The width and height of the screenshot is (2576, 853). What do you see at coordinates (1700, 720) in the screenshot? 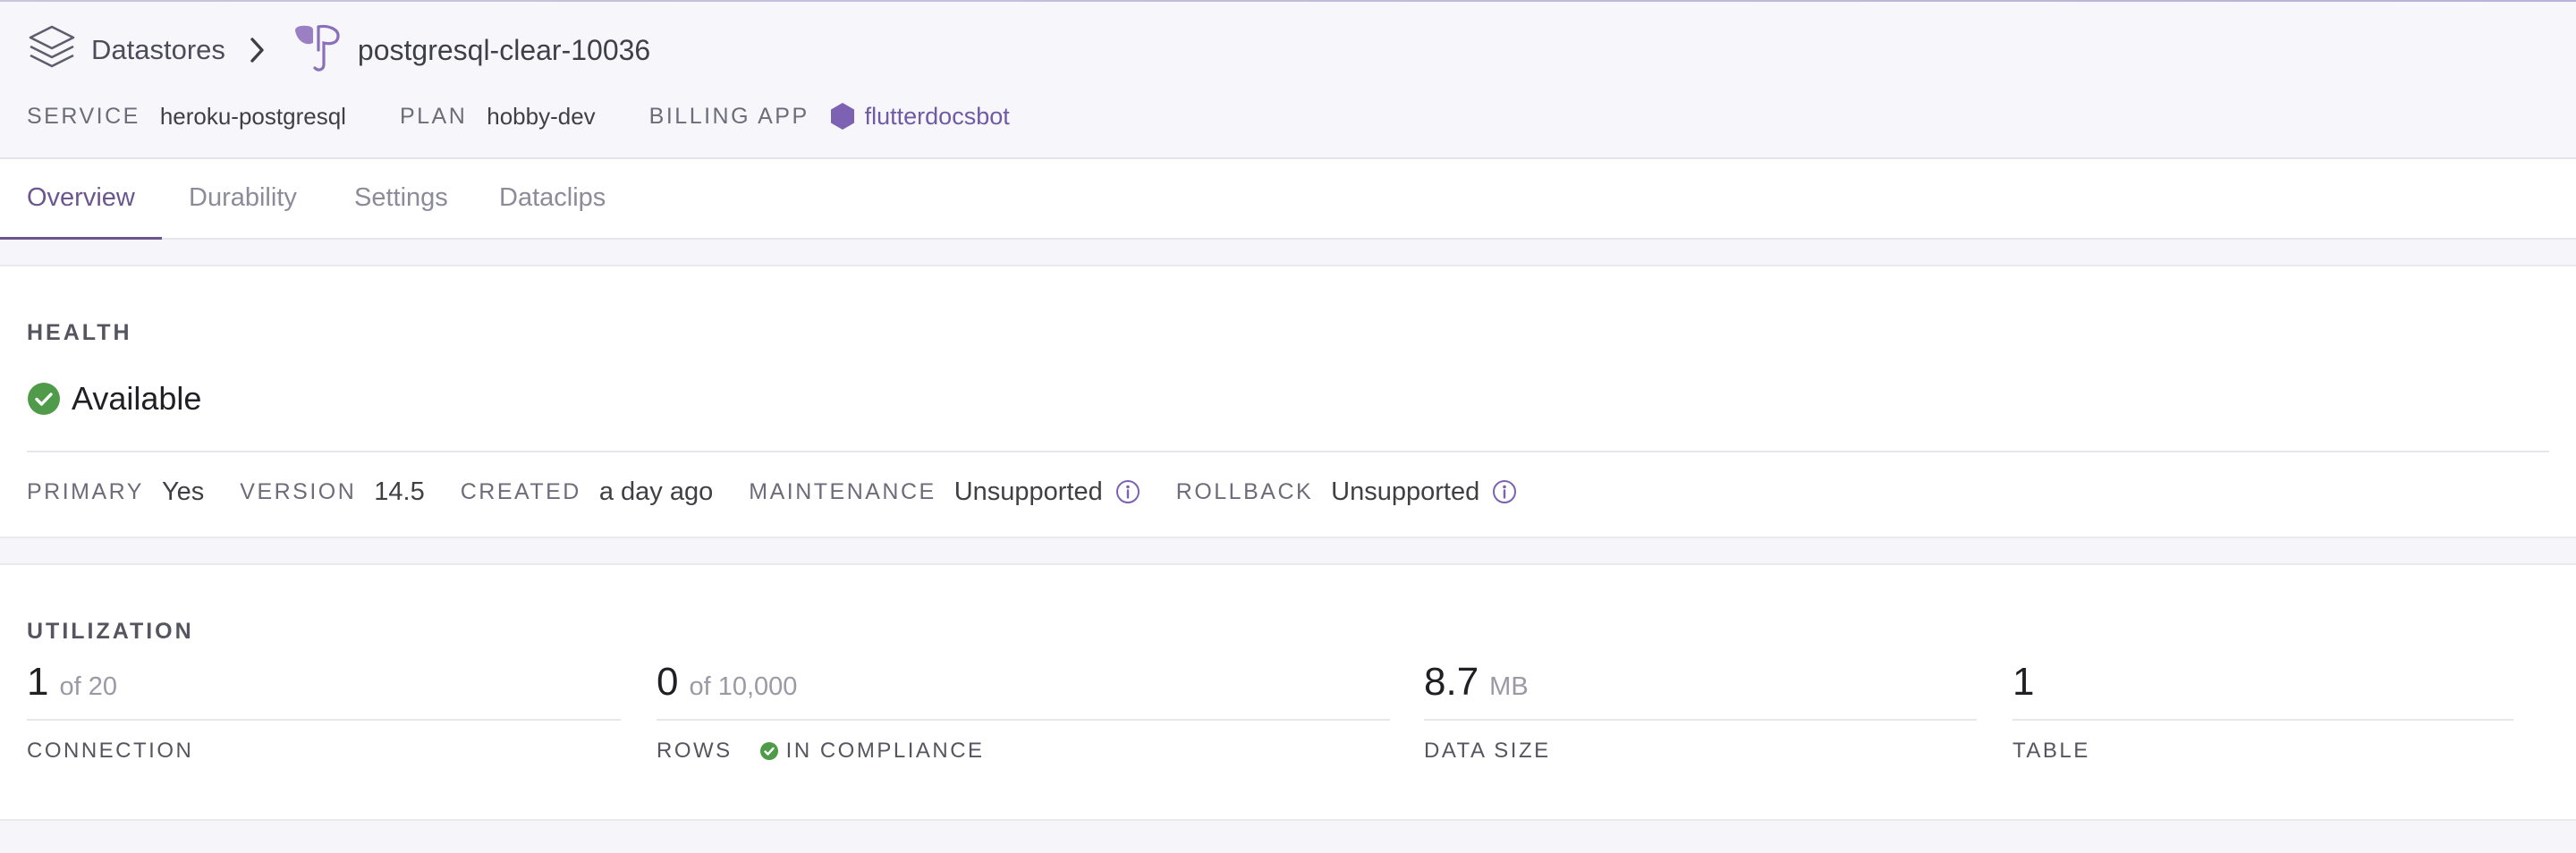
I see `data-size-divider` at bounding box center [1700, 720].